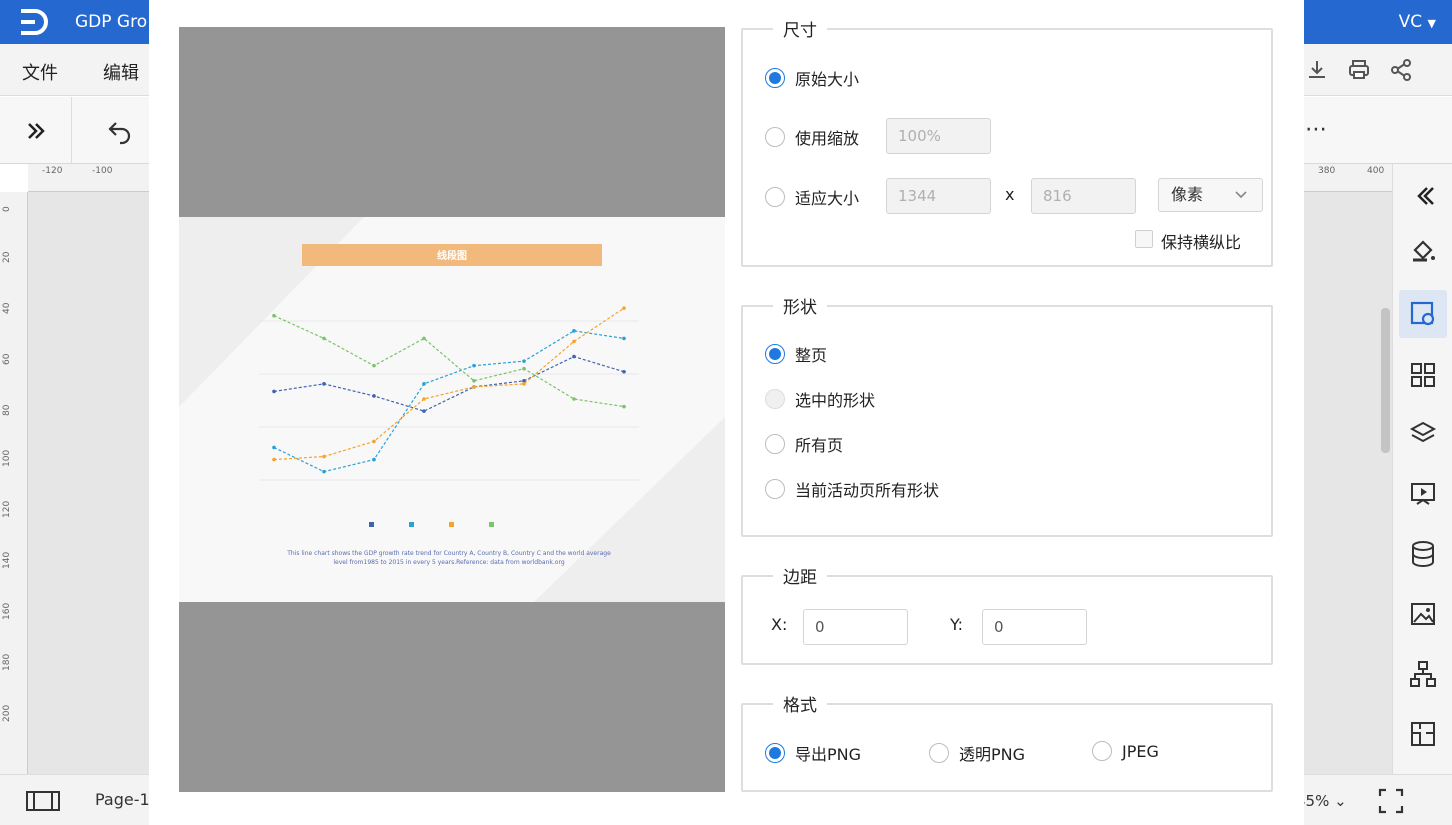 The image size is (1452, 825). What do you see at coordinates (452, 255) in the screenshot?
I see `chart-title: 线段图` at bounding box center [452, 255].